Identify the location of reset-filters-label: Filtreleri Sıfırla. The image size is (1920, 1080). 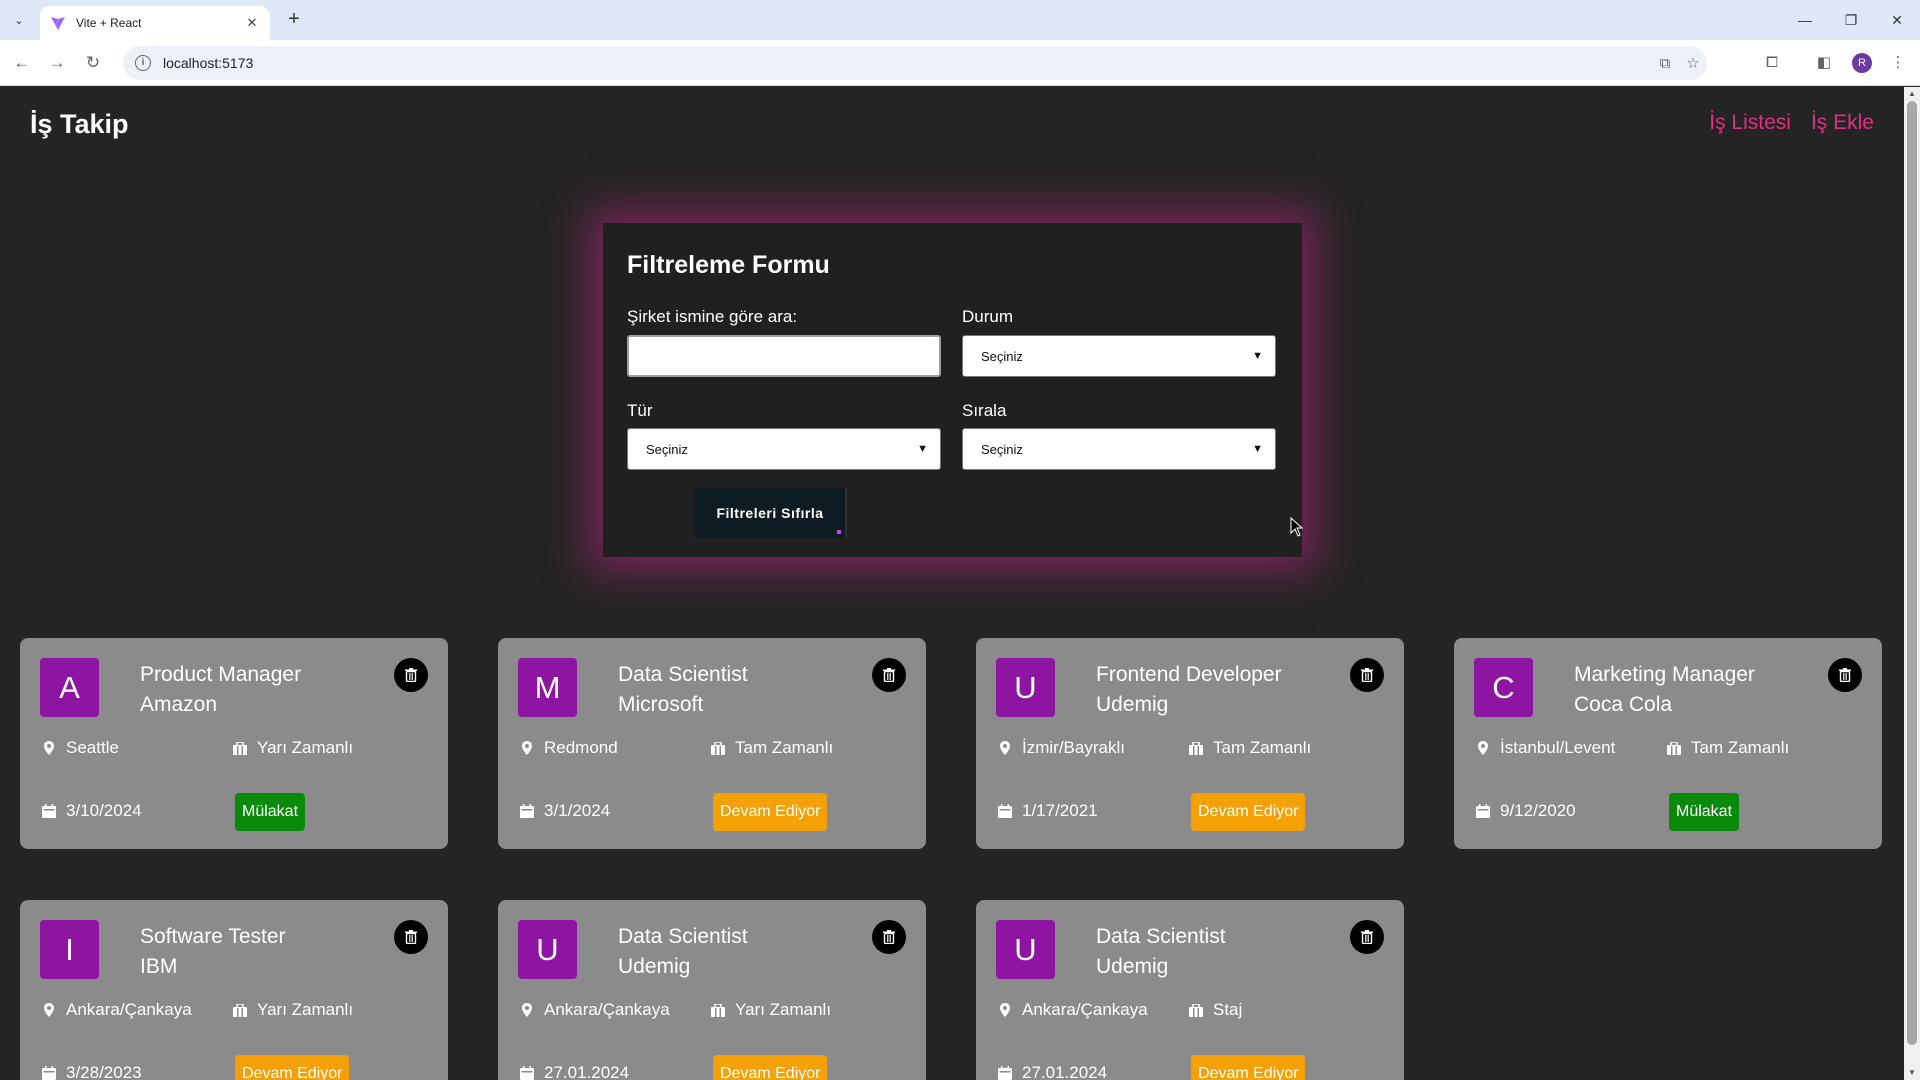
(770, 513).